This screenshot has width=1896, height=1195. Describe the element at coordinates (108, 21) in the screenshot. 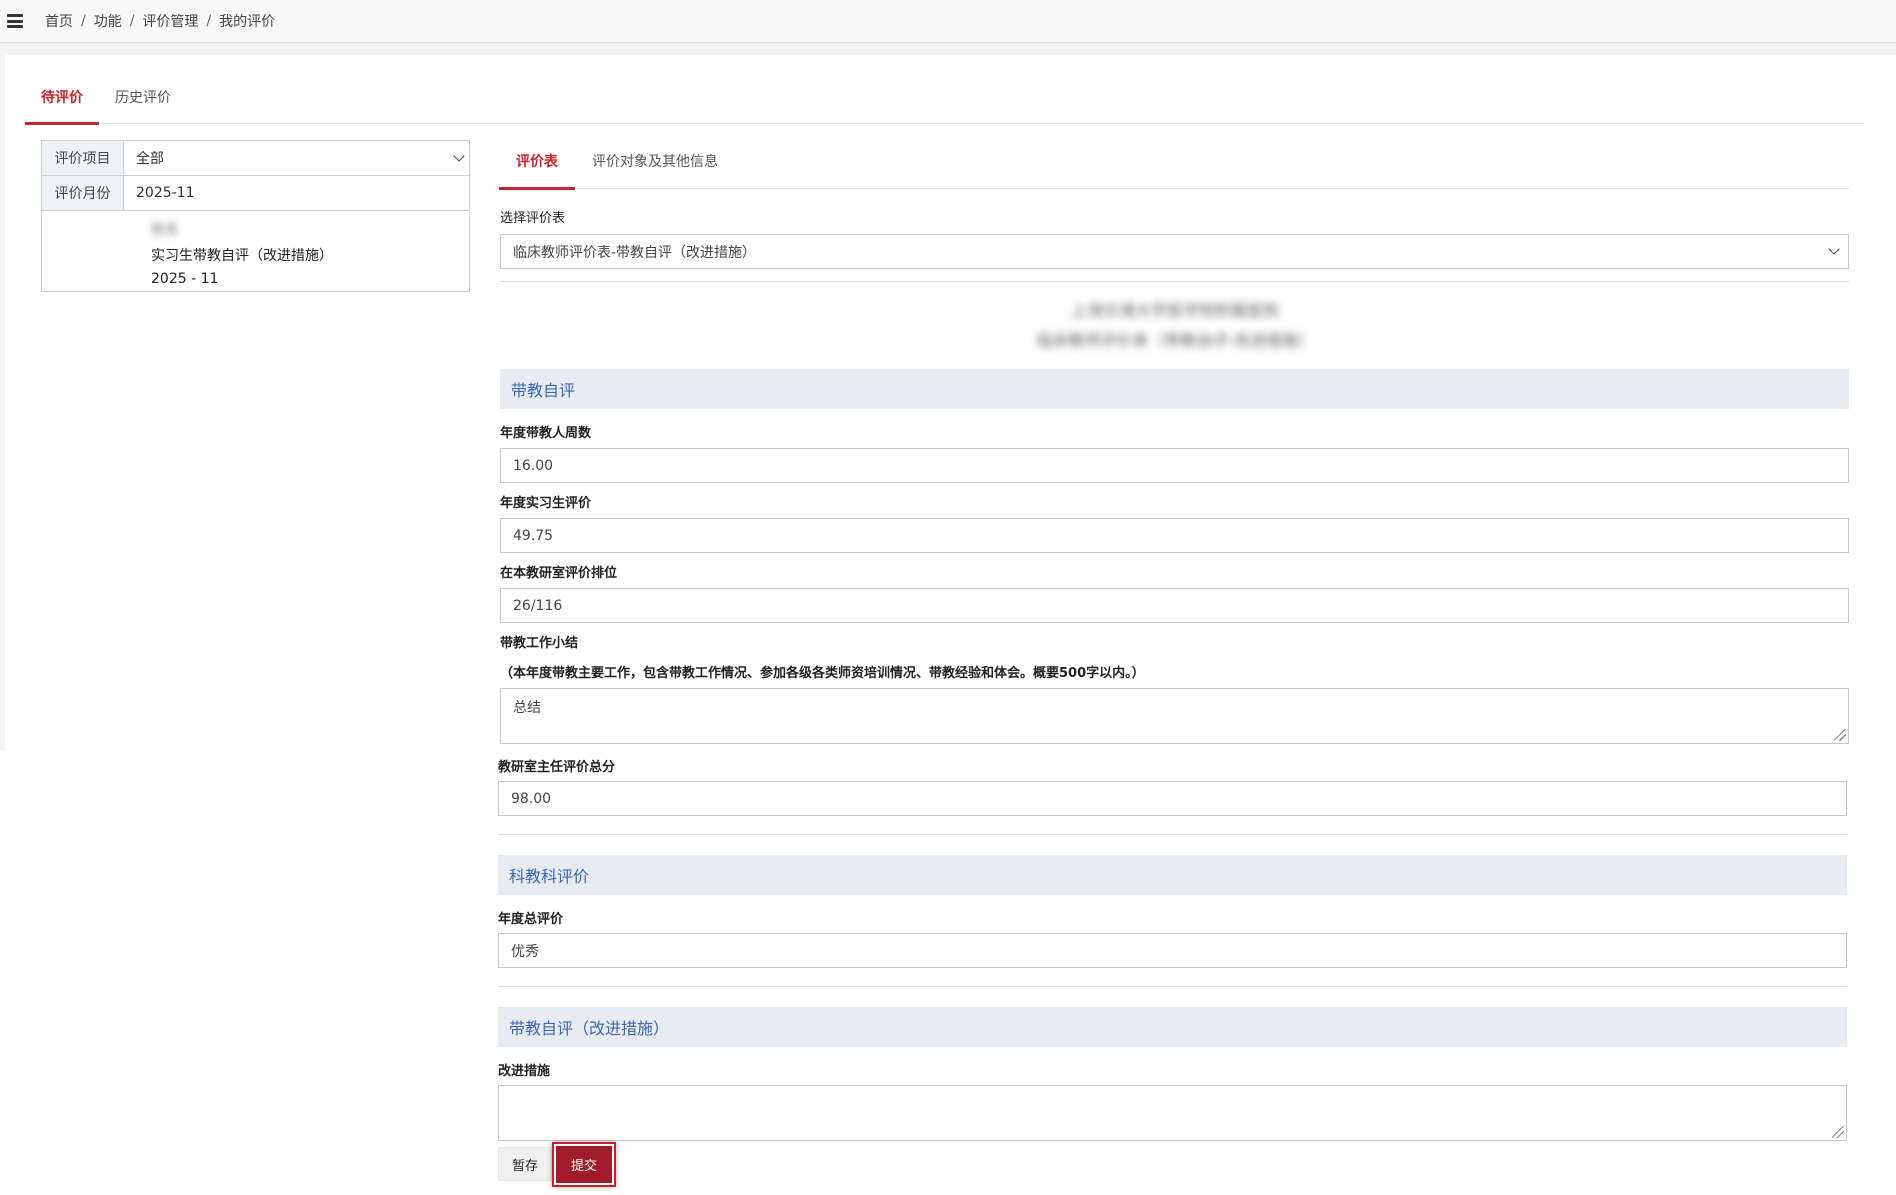

I see `breadcrumb-function: 功能` at that location.